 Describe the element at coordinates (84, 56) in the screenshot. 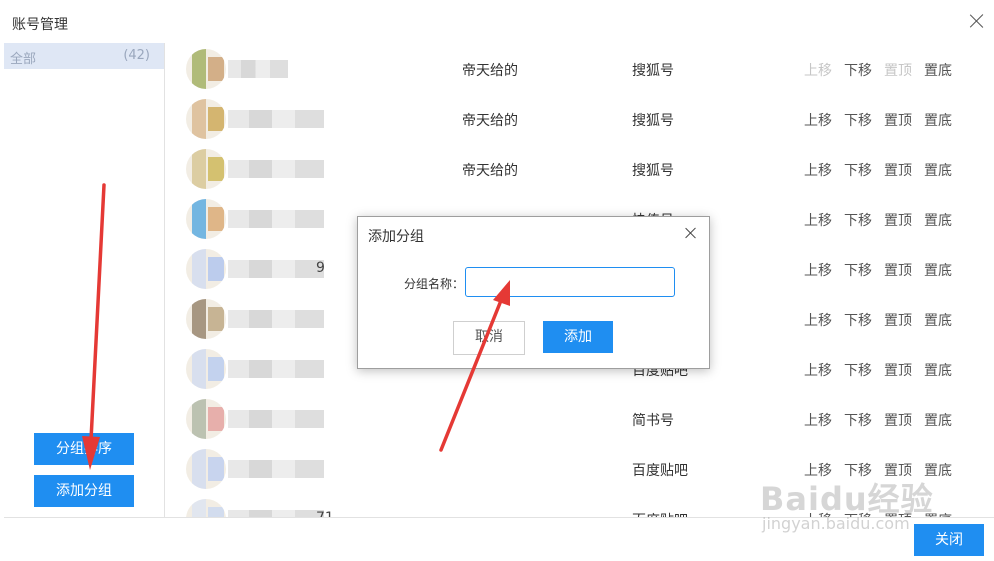

I see `group-item-all: 全部 (42)` at that location.